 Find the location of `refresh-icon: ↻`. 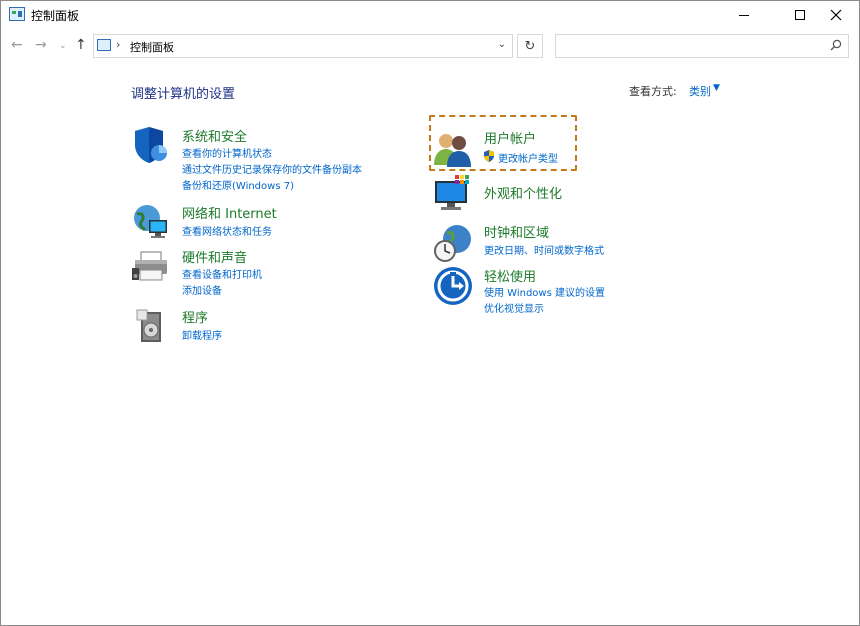

refresh-icon: ↻ is located at coordinates (530, 46).